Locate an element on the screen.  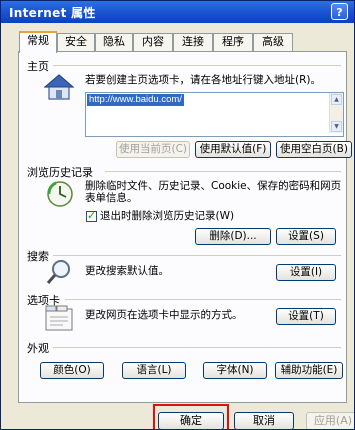
tab-programs: 程序 is located at coordinates (233, 42).